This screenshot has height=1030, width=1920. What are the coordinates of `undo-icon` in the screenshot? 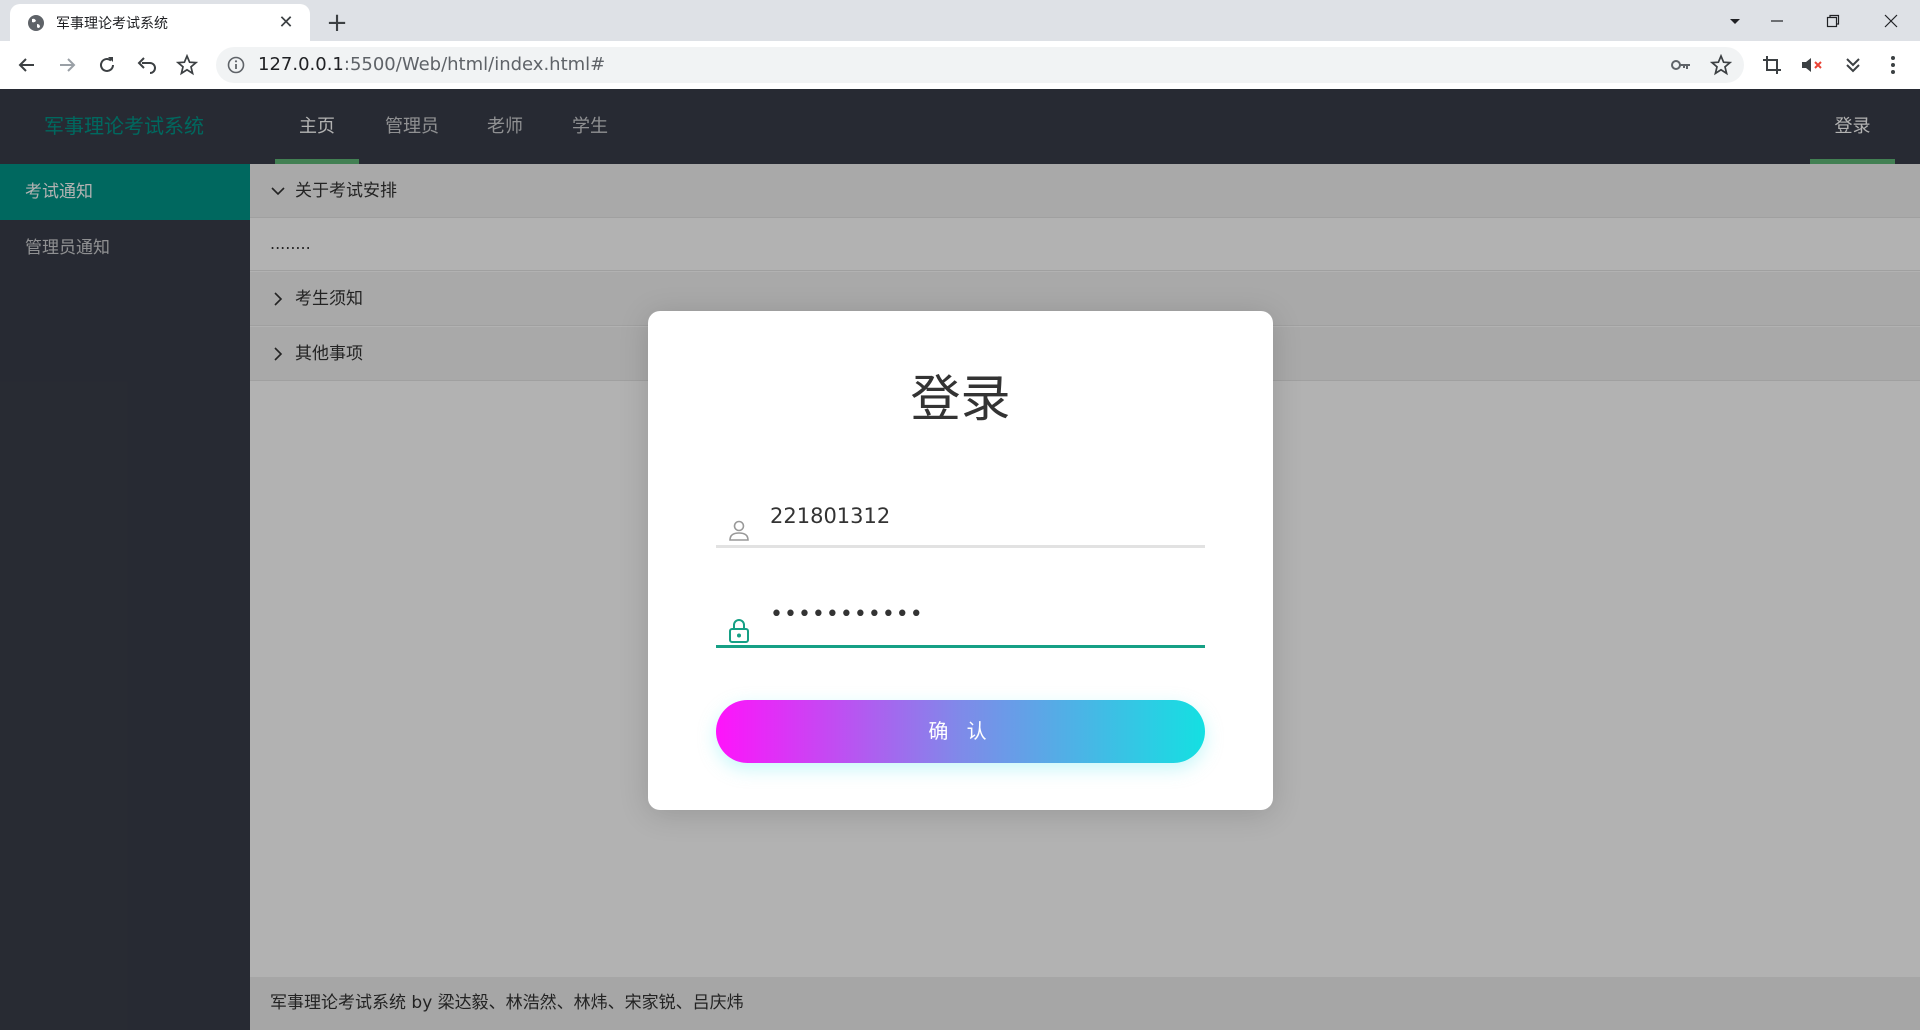 It's located at (146, 65).